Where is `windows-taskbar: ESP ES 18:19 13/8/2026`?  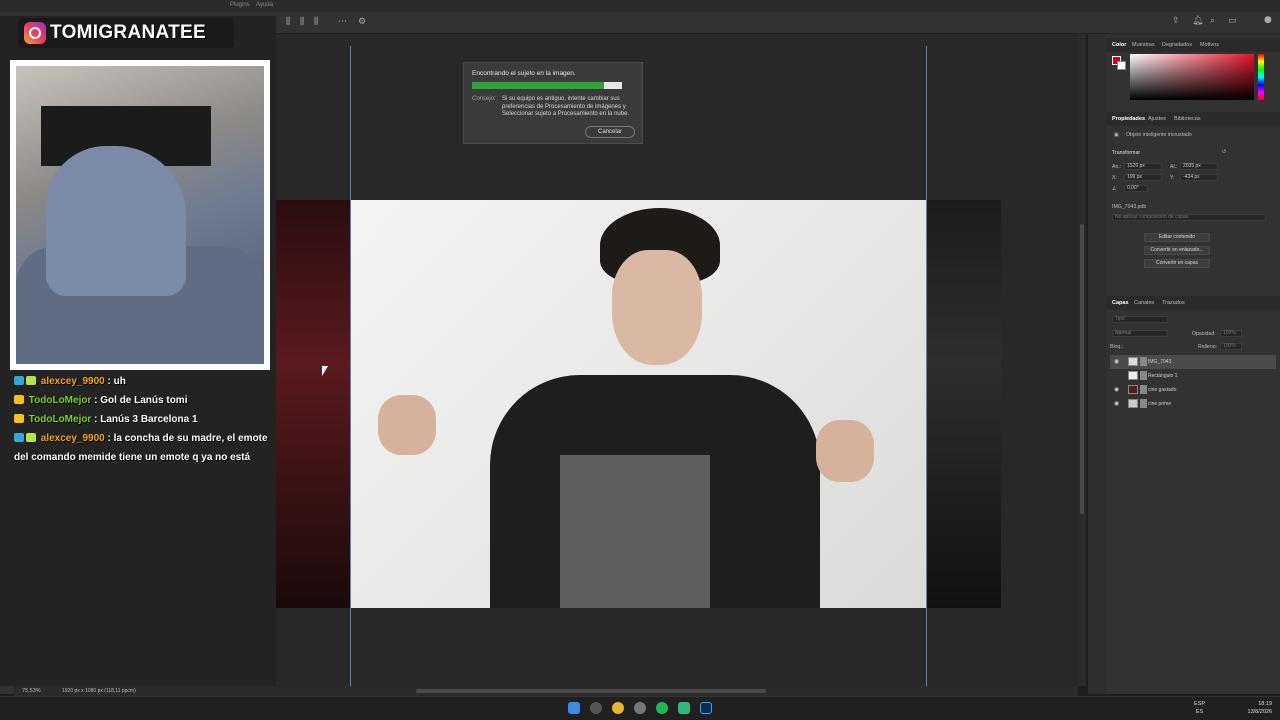
windows-taskbar: ESP ES 18:19 13/8/2026 is located at coordinates (640, 708).